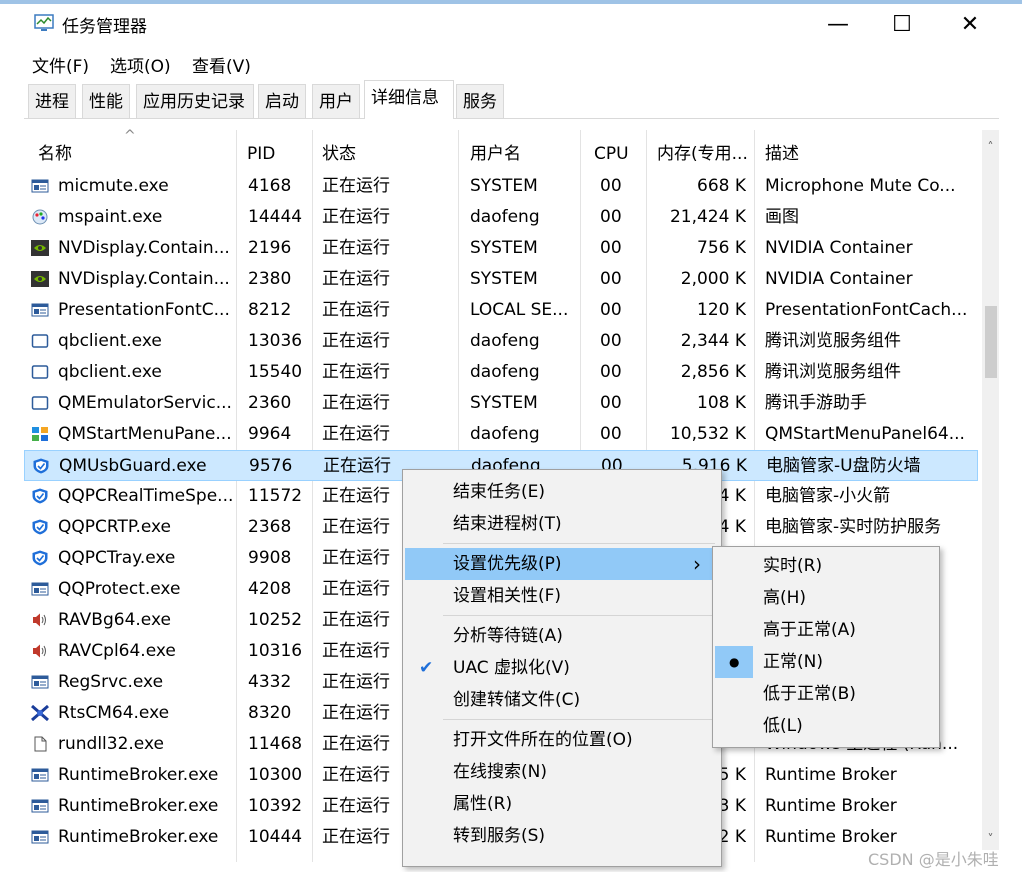  Describe the element at coordinates (501, 217) in the screenshot. I see `table-row: mspaint.exe 14444 正在运行 daofeng 00 21,424 K 画图` at that location.